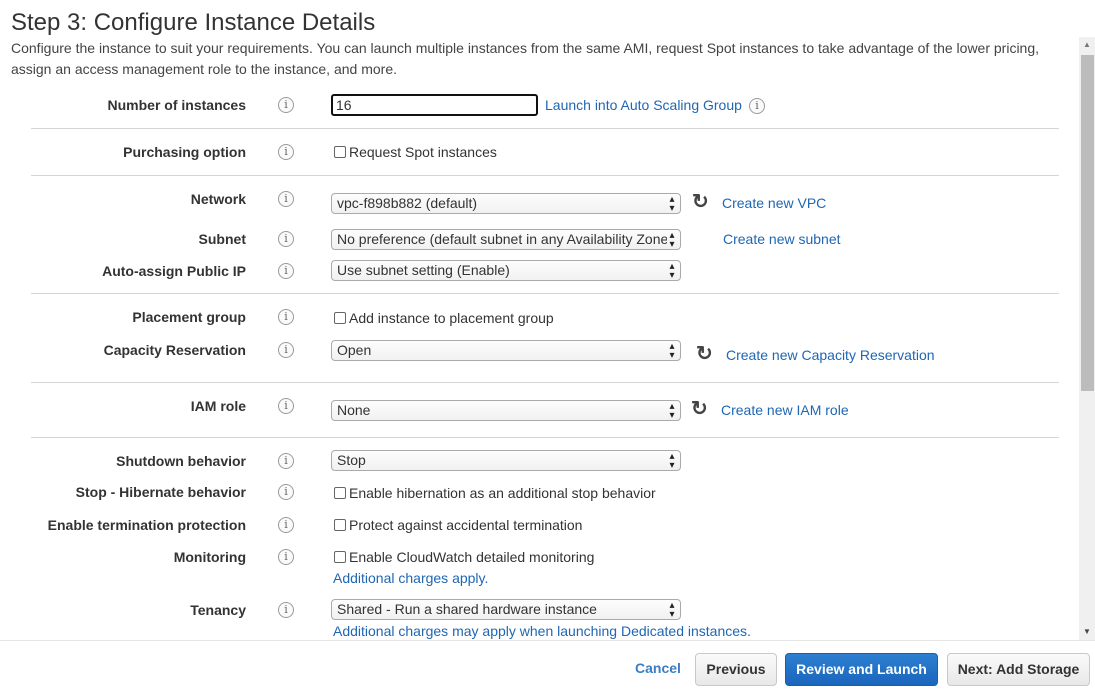  Describe the element at coordinates (193, 22) in the screenshot. I see `page-title: Step 3: Configure Instance Details` at that location.